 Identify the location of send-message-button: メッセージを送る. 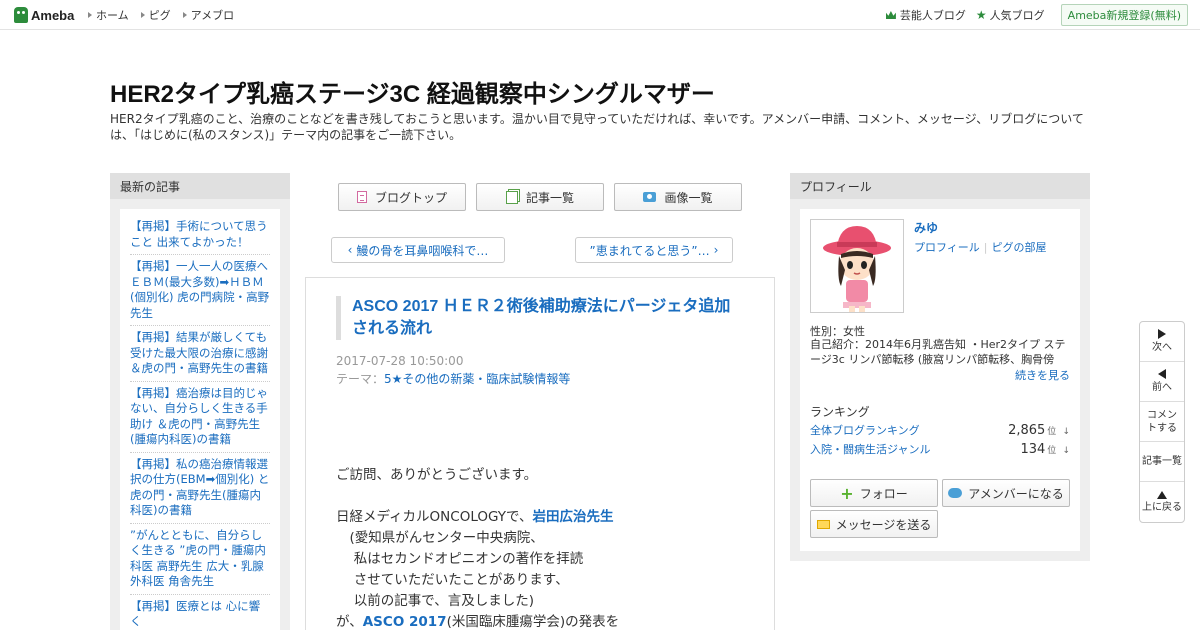
(874, 524).